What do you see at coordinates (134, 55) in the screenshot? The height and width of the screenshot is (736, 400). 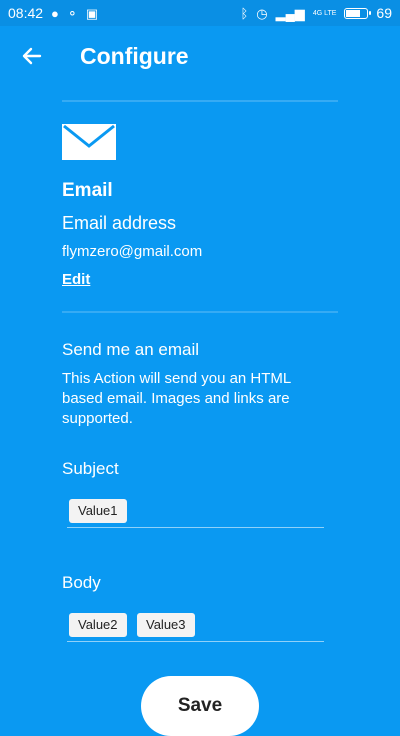 I see `page-title: Configure` at bounding box center [134, 55].